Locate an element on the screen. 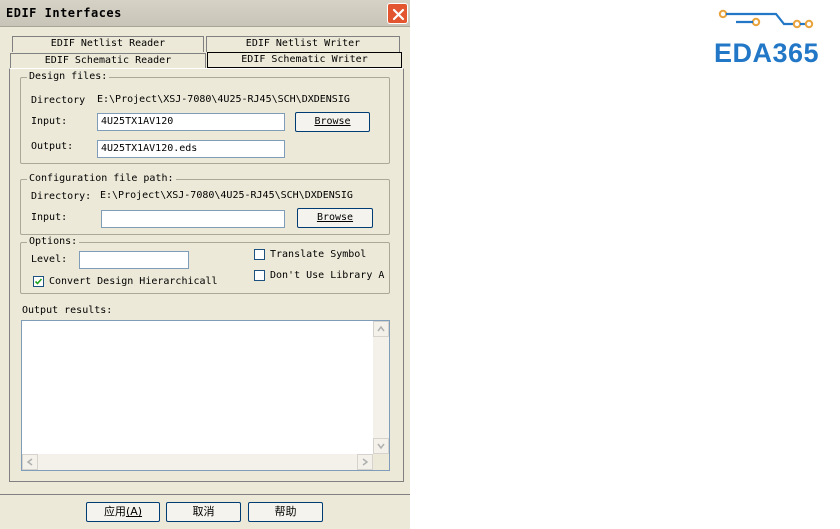 The height and width of the screenshot is (529, 840). vertical-scrollbar is located at coordinates (381, 387).